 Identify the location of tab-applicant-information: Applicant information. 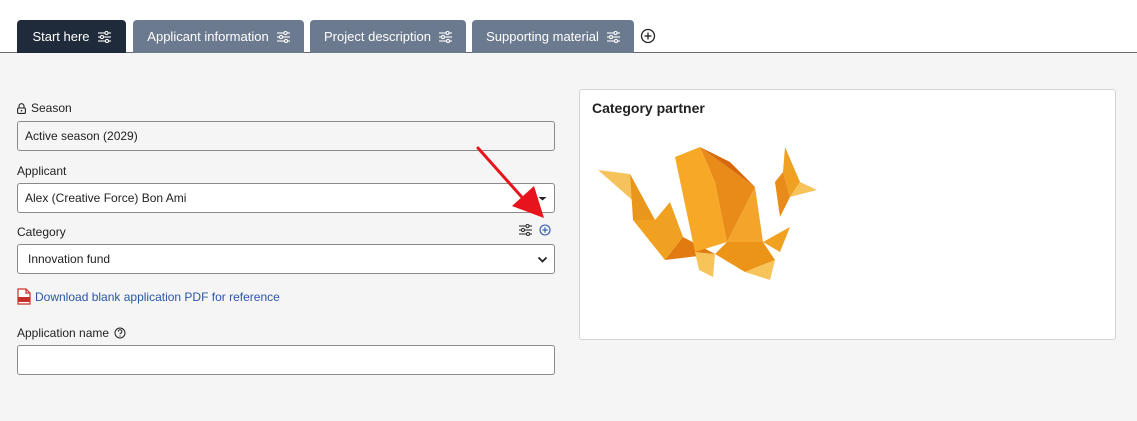
(218, 36).